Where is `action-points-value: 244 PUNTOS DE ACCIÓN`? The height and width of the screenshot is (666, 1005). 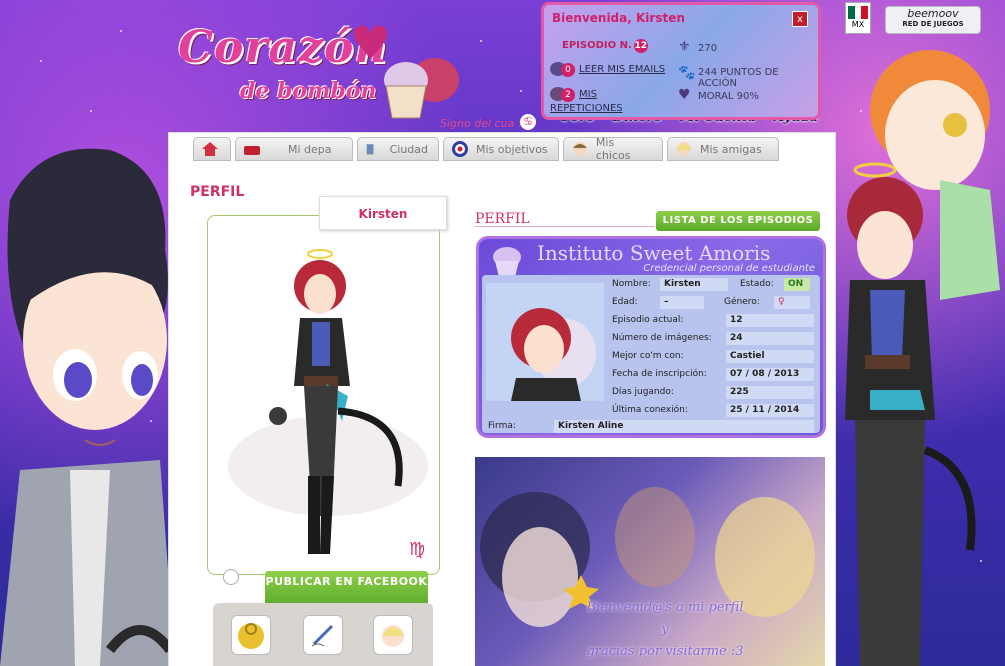 action-points-value: 244 PUNTOS DE ACCIÓN is located at coordinates (738, 78).